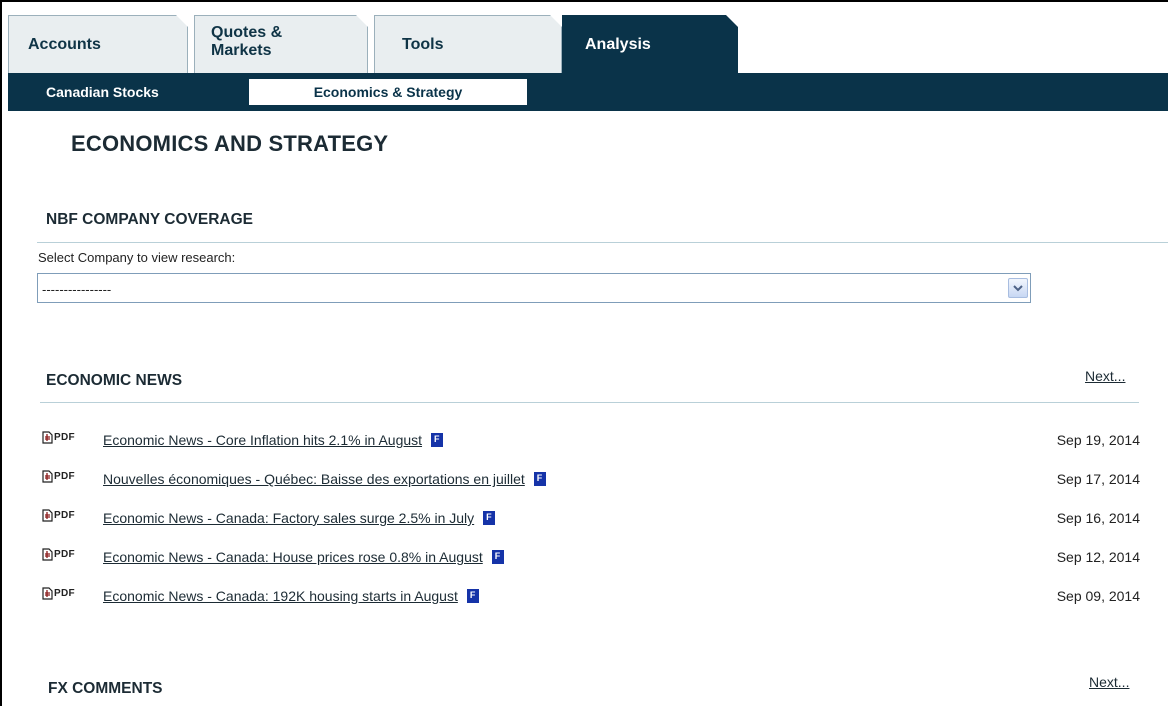  Describe the element at coordinates (618, 44) in the screenshot. I see `tab-analysis-label: Analysis` at that location.